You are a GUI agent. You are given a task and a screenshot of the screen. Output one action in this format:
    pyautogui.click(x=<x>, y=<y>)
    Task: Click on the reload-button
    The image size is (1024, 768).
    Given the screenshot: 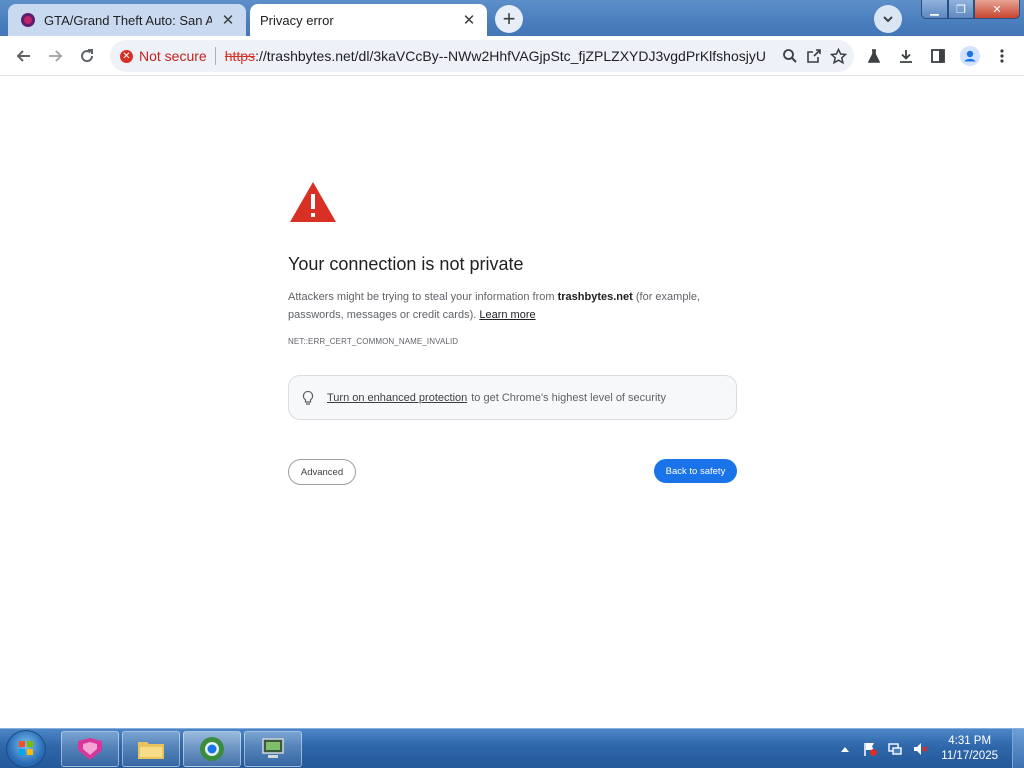 What is the action you would take?
    pyautogui.click(x=87, y=56)
    